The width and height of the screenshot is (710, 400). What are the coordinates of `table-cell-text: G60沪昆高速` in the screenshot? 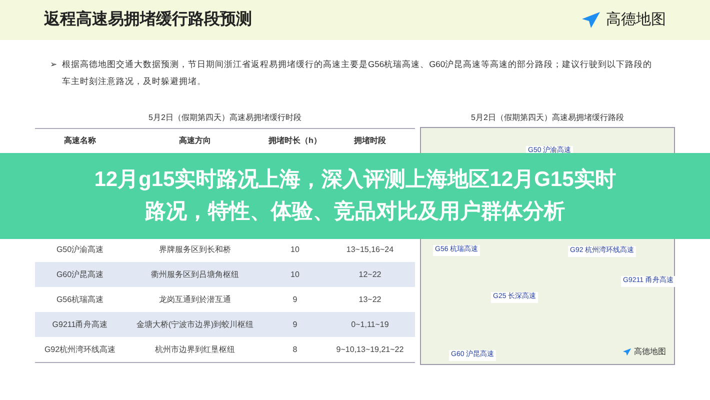 It's located at (80, 274).